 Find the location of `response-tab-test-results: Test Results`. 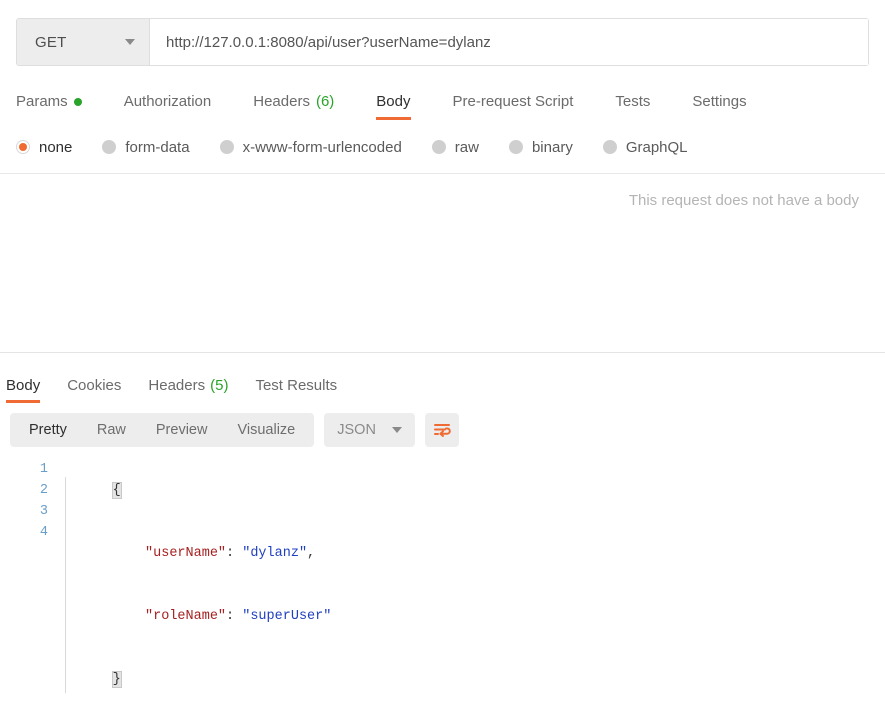

response-tab-test-results: Test Results is located at coordinates (296, 390).